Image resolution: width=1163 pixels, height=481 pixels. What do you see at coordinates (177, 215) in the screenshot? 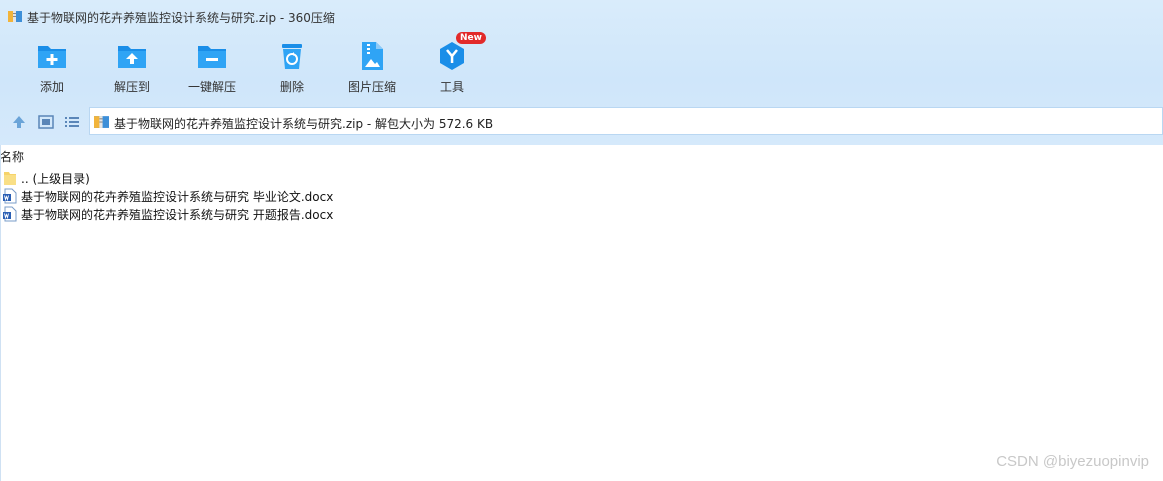
I see `list-item-name: 基于物联网的花卉养殖监控设计系统与研究 开题报告.docx` at bounding box center [177, 215].